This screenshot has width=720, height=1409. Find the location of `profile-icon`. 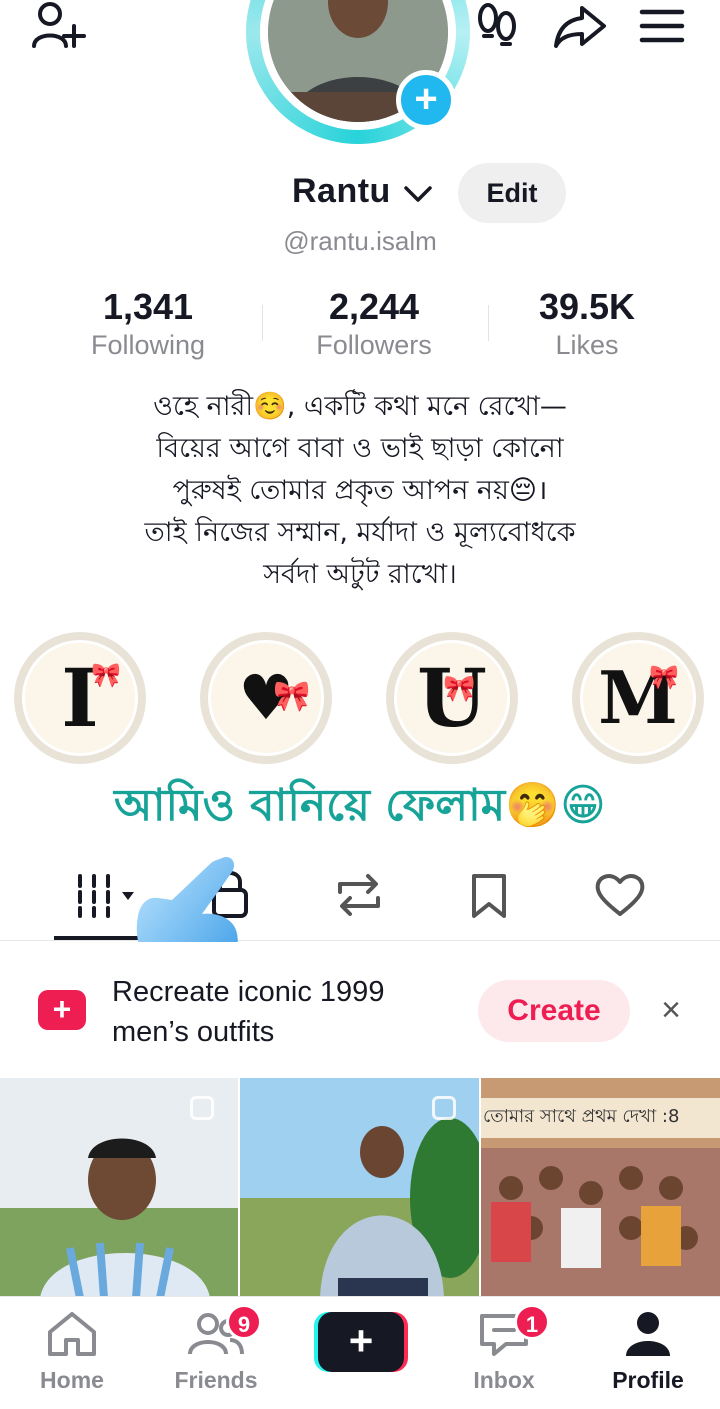

profile-icon is located at coordinates (648, 1334).